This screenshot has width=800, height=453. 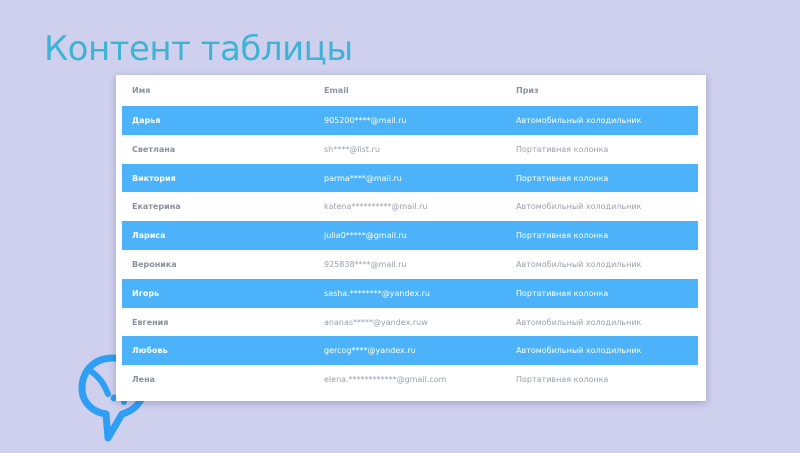 What do you see at coordinates (143, 380) in the screenshot?
I see `cell-name: Лена` at bounding box center [143, 380].